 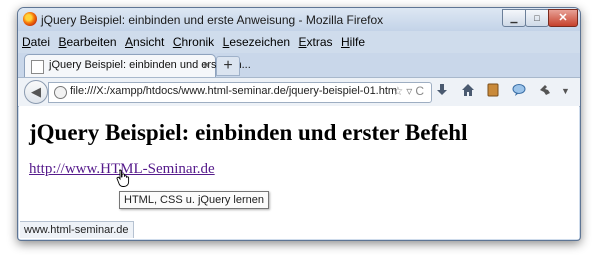 I want to click on menu-item-ansicht: Ansicht, so click(x=144, y=42).